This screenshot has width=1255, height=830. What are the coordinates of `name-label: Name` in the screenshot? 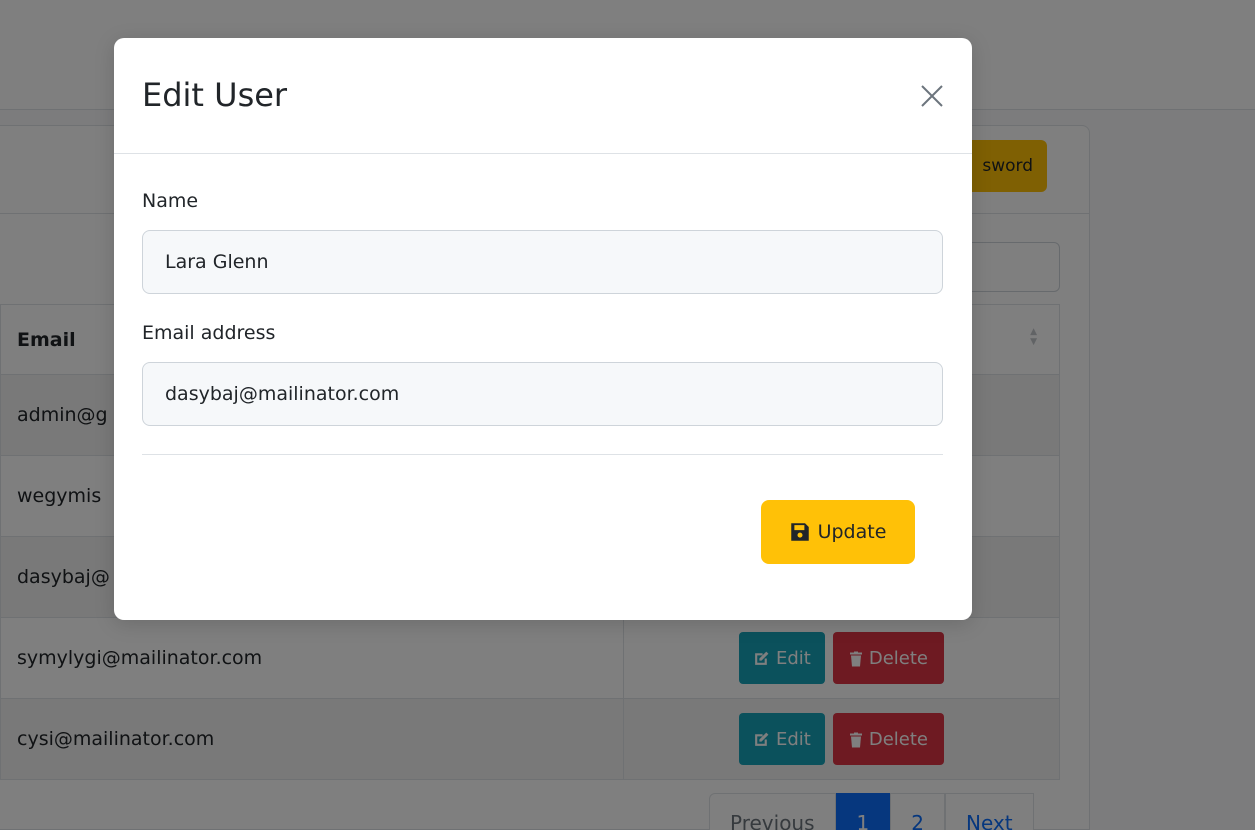 It's located at (170, 201).